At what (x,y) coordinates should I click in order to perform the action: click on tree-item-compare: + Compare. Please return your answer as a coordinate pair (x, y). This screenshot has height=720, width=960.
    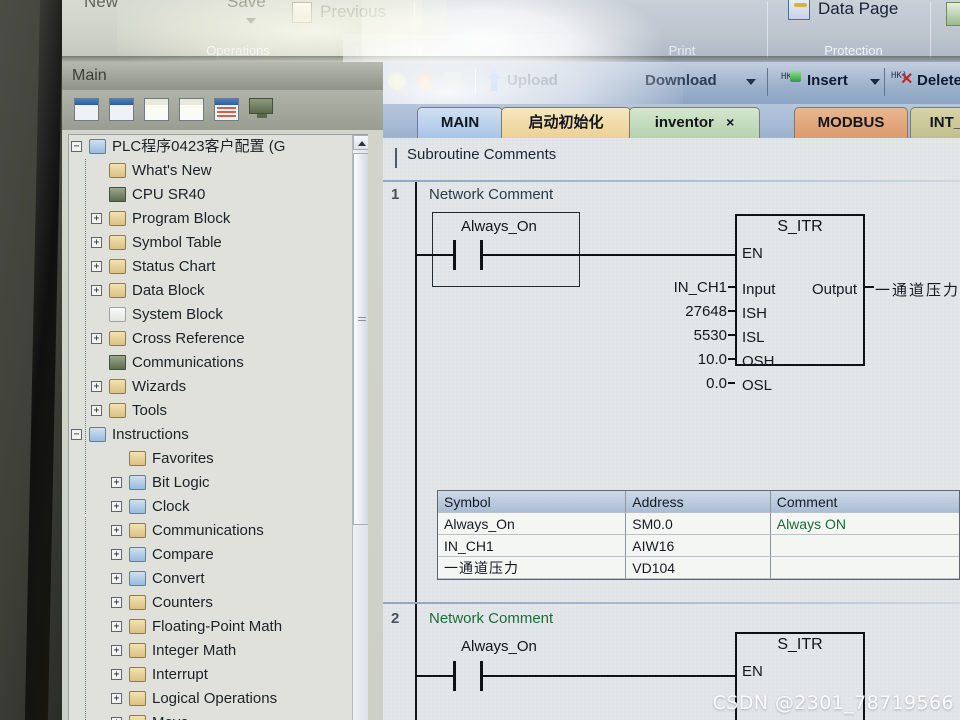
    Looking at the image, I should click on (218, 555).